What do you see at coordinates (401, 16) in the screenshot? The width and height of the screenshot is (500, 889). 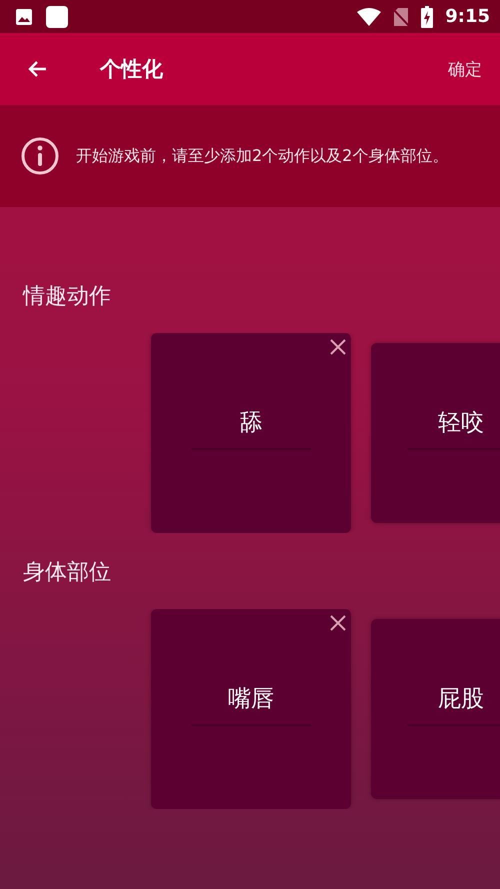 I see `no-sim-icon` at bounding box center [401, 16].